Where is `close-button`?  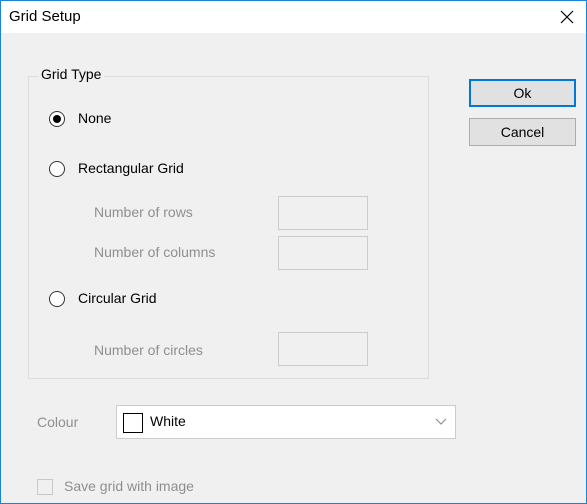
close-button is located at coordinates (566, 17).